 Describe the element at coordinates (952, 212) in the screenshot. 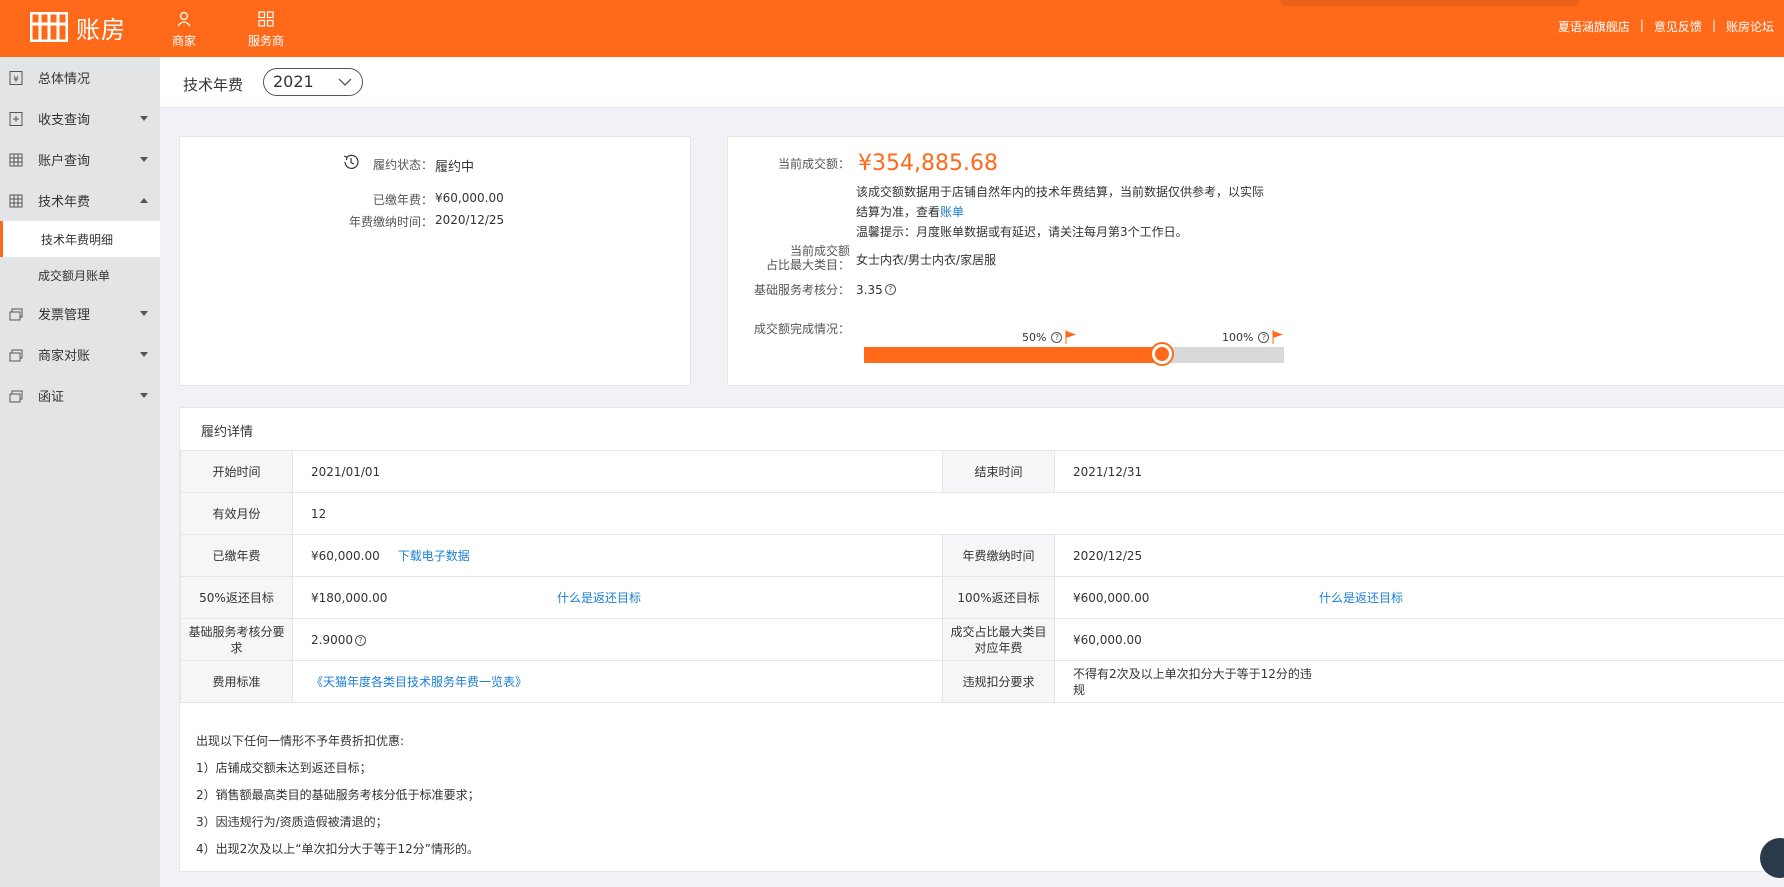

I see `bill-link: 账单` at that location.